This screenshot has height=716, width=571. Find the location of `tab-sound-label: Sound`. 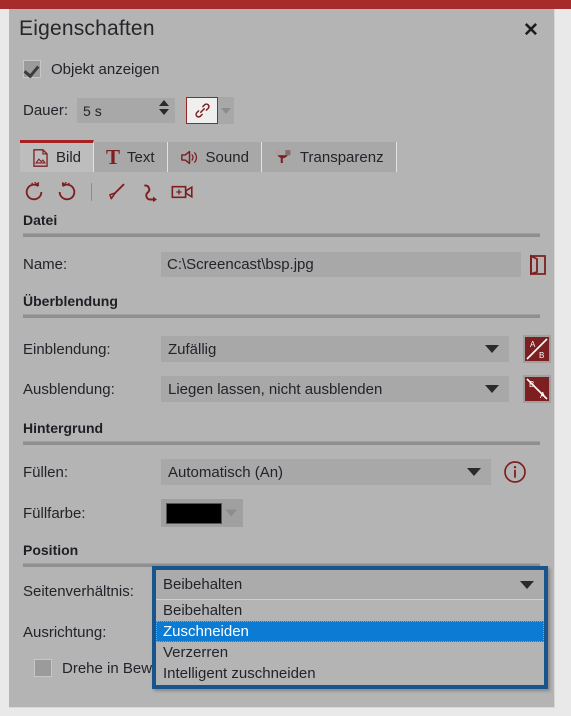

tab-sound-label: Sound is located at coordinates (227, 157).